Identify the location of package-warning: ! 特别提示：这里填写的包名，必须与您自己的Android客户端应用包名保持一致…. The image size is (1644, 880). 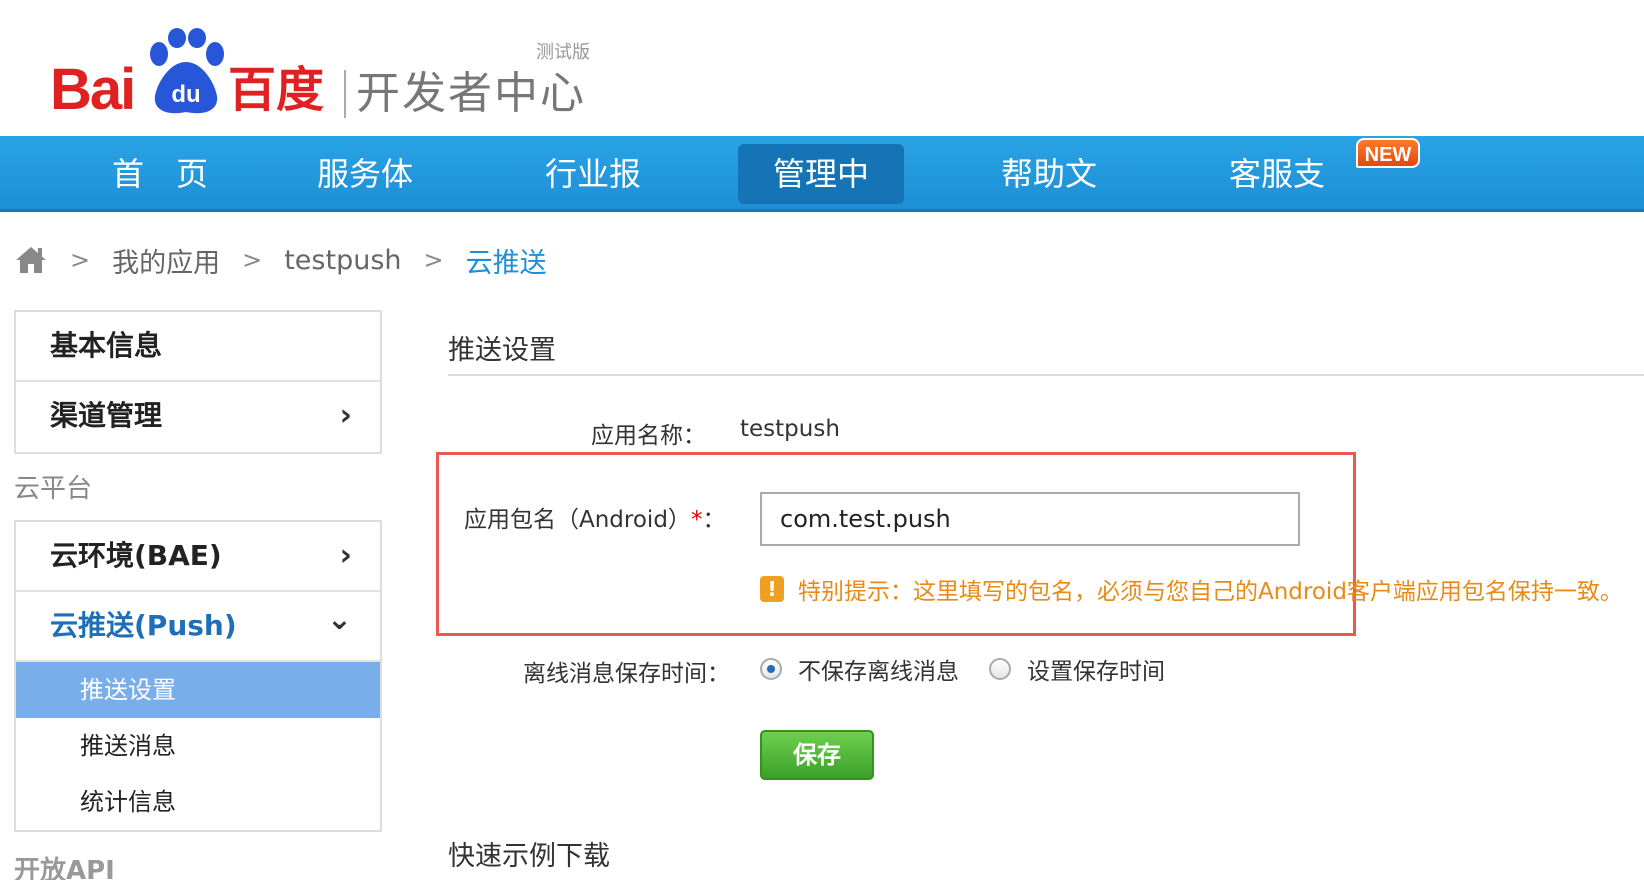
(1191, 589).